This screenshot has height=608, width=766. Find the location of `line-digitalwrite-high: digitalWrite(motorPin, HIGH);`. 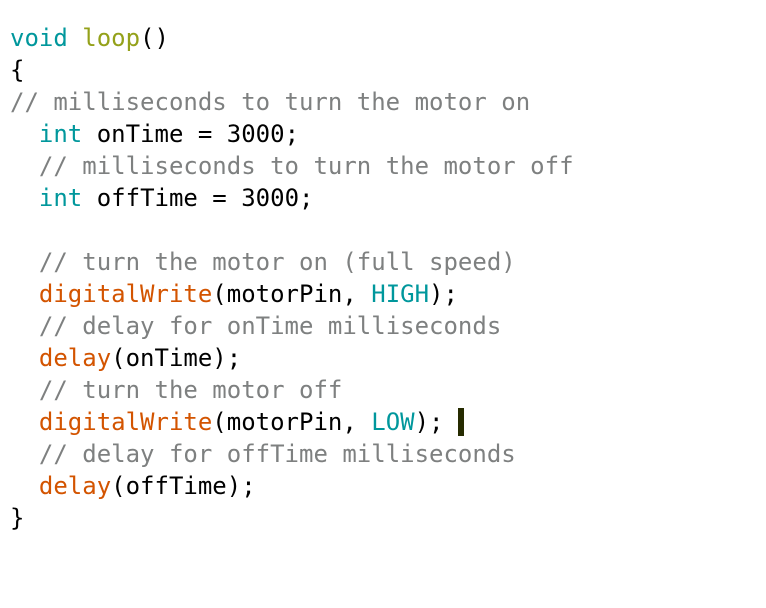

line-digitalwrite-high: digitalWrite(motorPin, HIGH); is located at coordinates (383, 294).